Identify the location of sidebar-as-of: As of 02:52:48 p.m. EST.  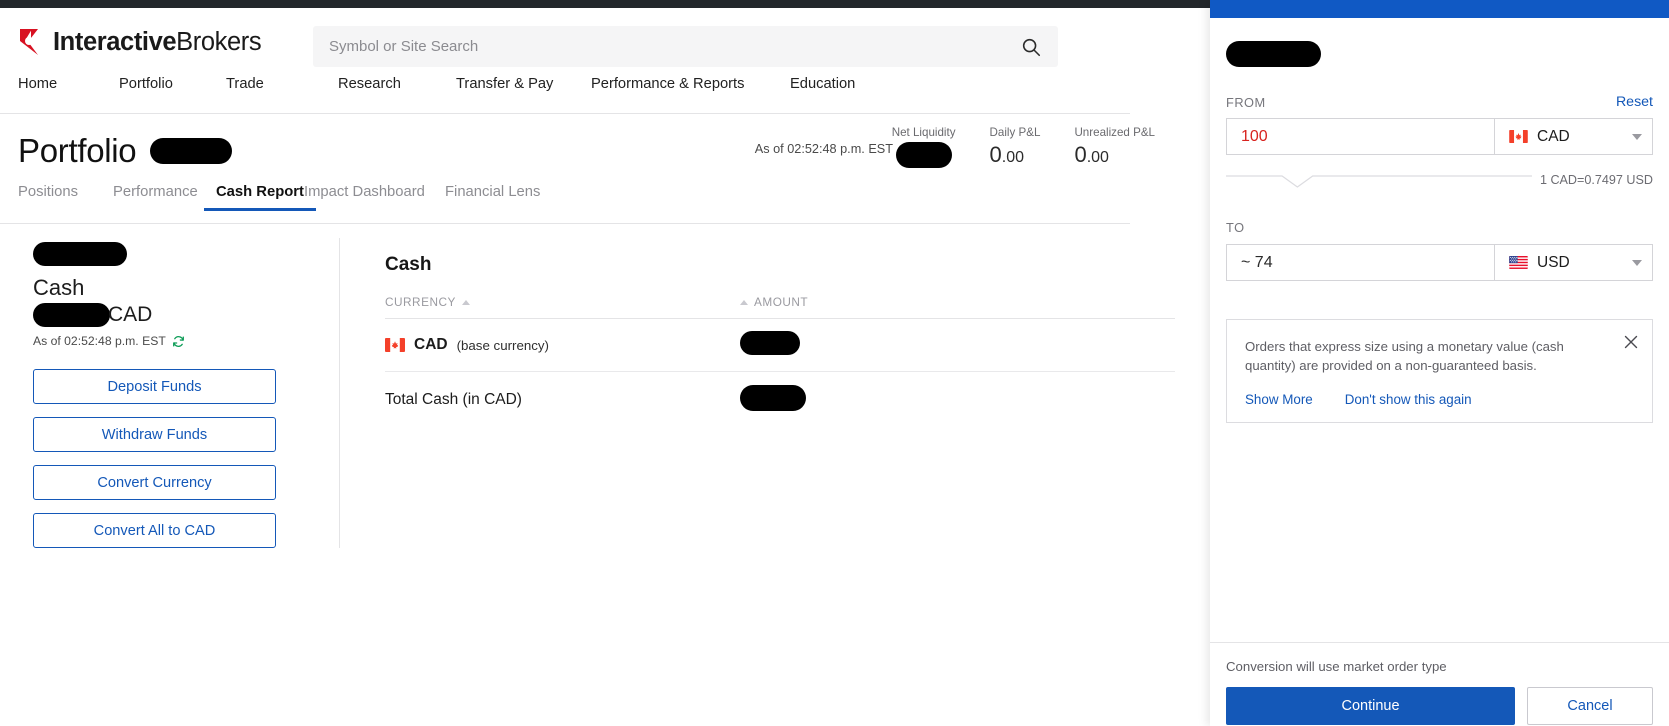
(171, 341).